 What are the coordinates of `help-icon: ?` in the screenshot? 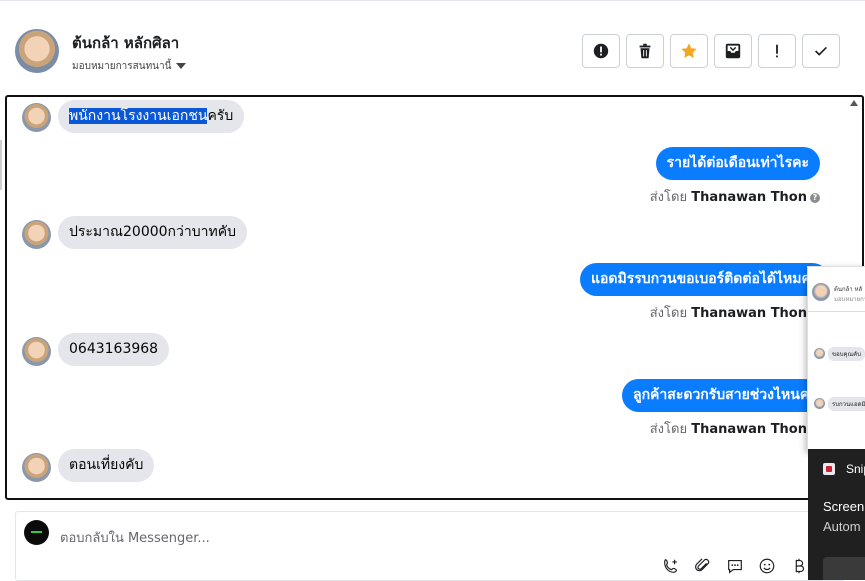 It's located at (815, 197).